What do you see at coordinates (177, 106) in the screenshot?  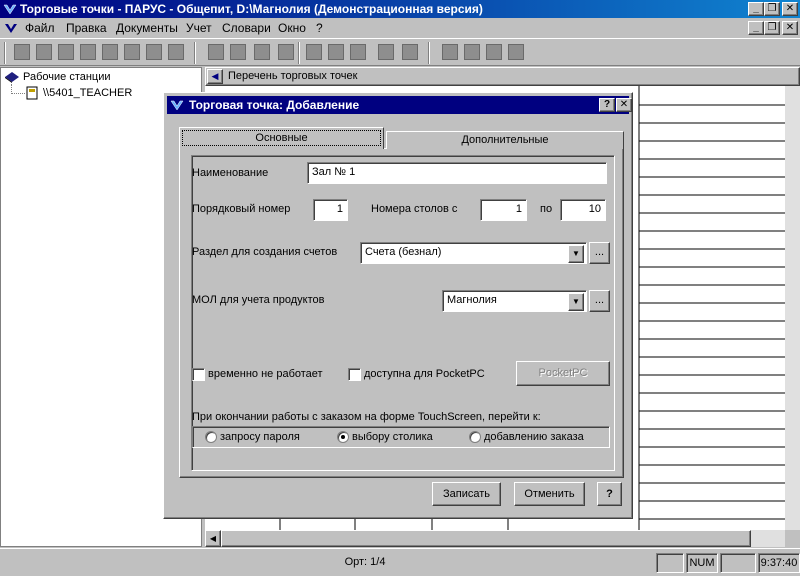 I see `dialog-icon` at bounding box center [177, 106].